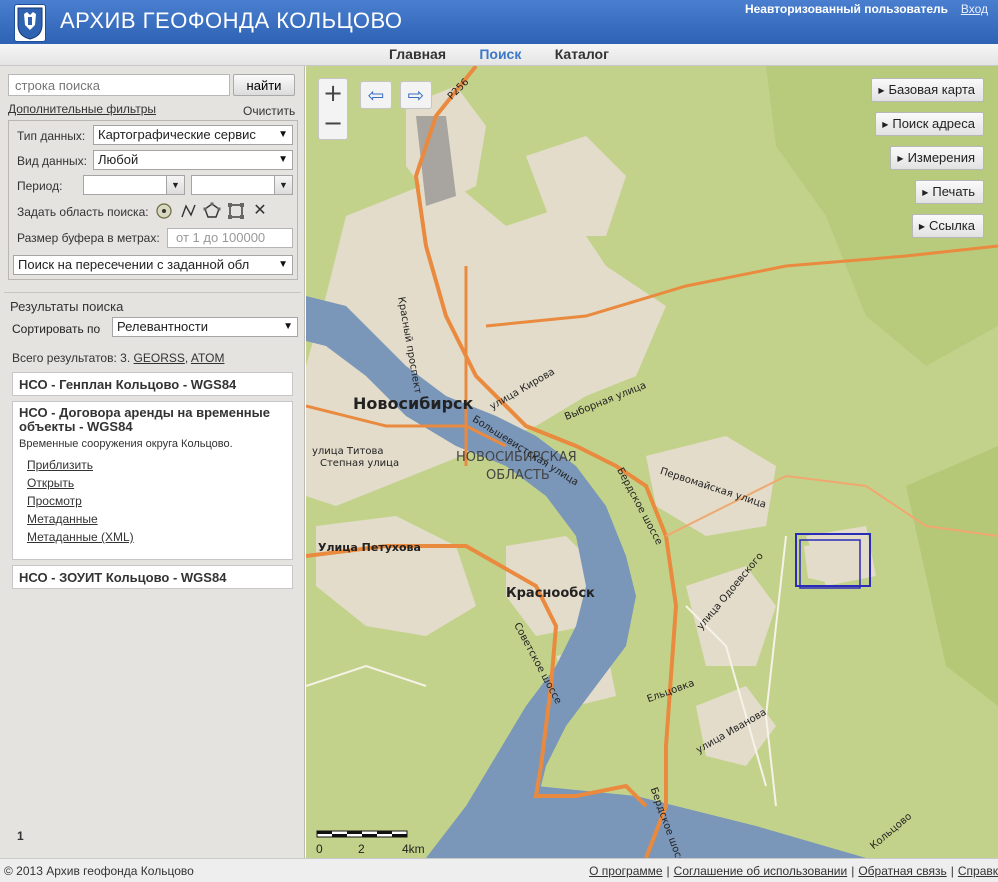  I want to click on result-title: НСО - Генплан Кольцово - WGS84, so click(152, 384).